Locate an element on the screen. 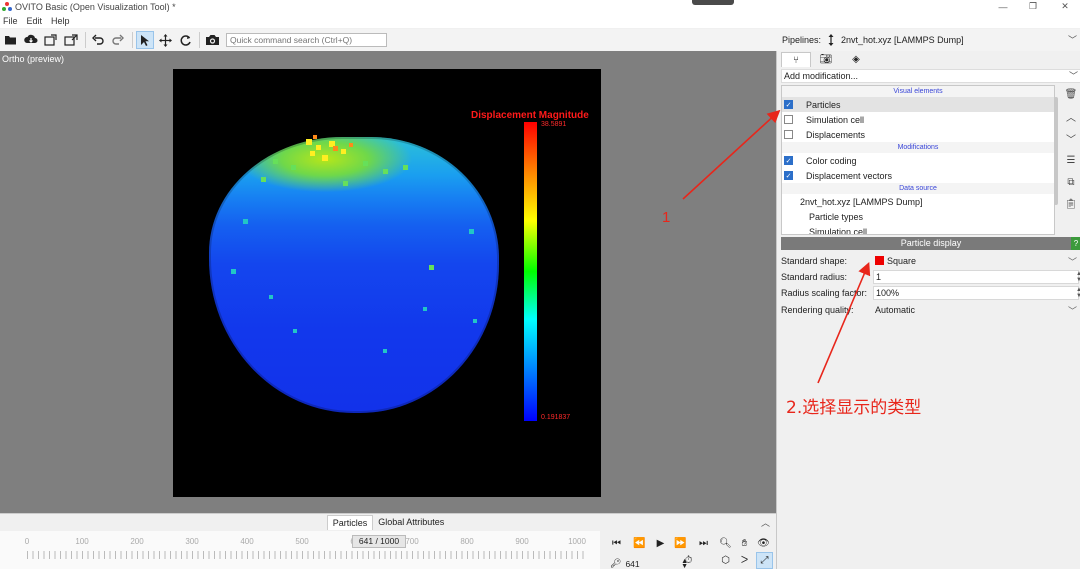 The image size is (1080, 569). minimize-button: — is located at coordinates (1003, 6).